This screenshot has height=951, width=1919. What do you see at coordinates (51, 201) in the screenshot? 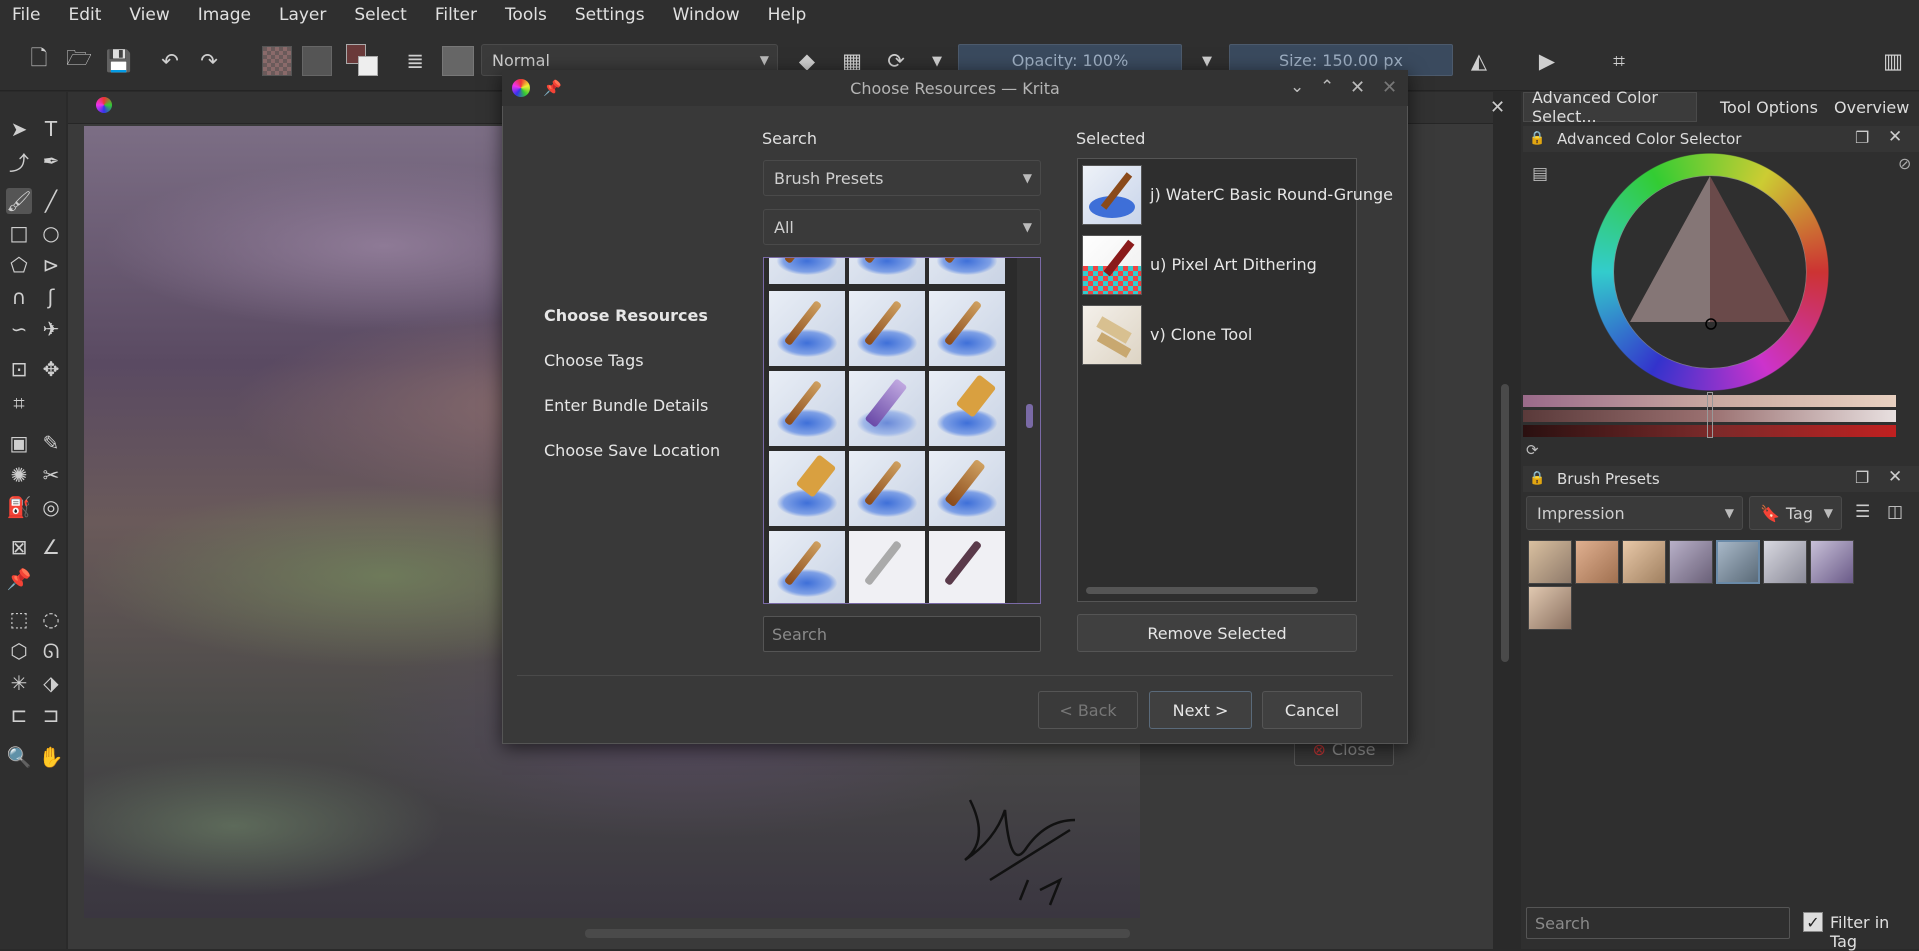
I see `line-tool-icon: ╱` at bounding box center [51, 201].